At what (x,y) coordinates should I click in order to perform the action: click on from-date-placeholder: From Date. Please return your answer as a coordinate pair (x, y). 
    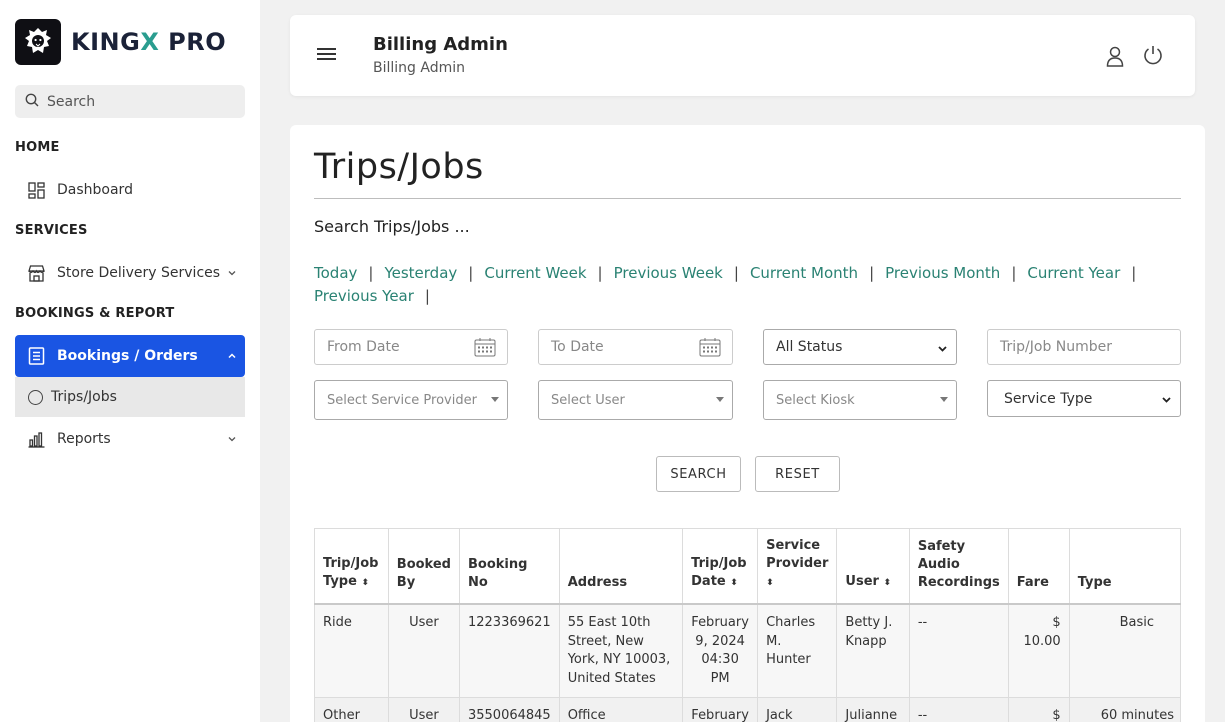
    Looking at the image, I should click on (363, 347).